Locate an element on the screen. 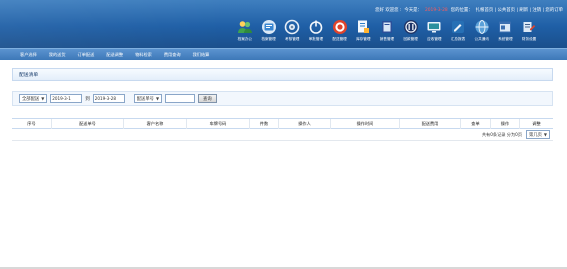 The width and height of the screenshot is (567, 269). module-button-9: 汇总报表 is located at coordinates (458, 32).